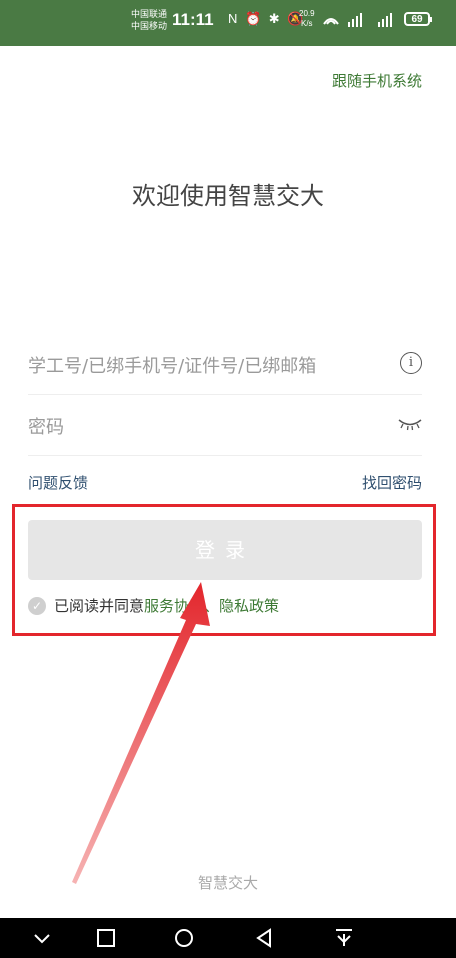 This screenshot has height=958, width=456. What do you see at coordinates (357, 20) in the screenshot?
I see `signal-icons` at bounding box center [357, 20].